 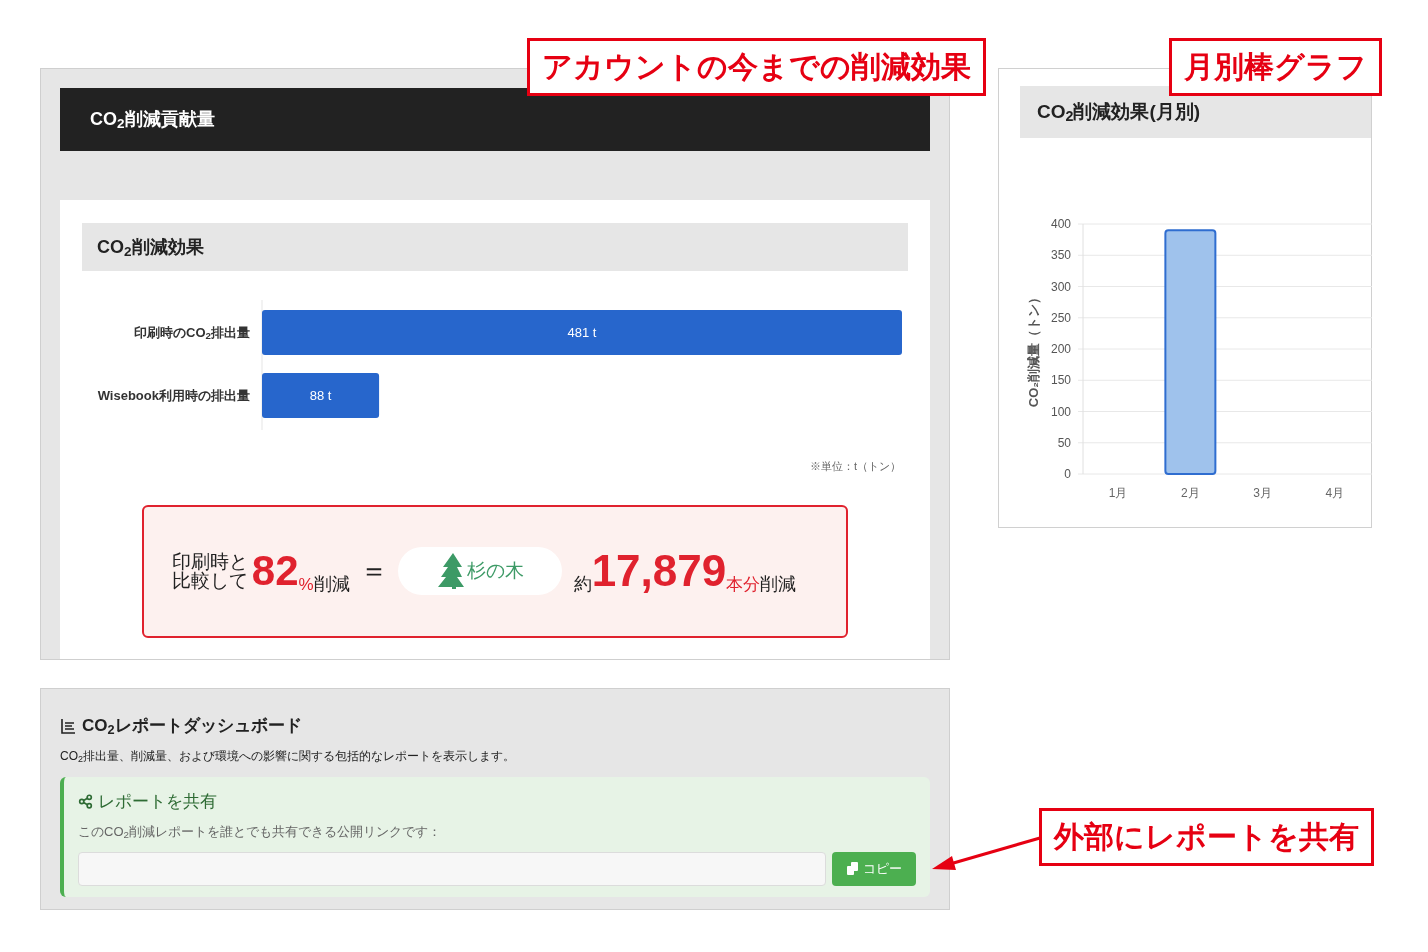 I want to click on x-tick-label: 2月, so click(x=1190, y=493).